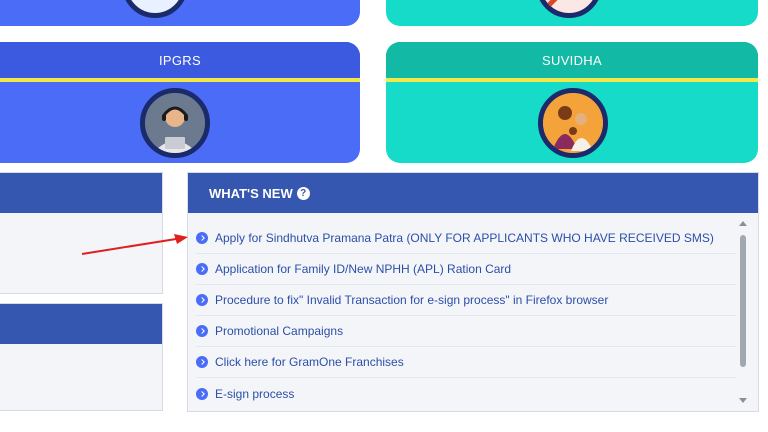  Describe the element at coordinates (279, 331) in the screenshot. I see `whats-new-link-promotional: Promotional Campaigns` at that location.